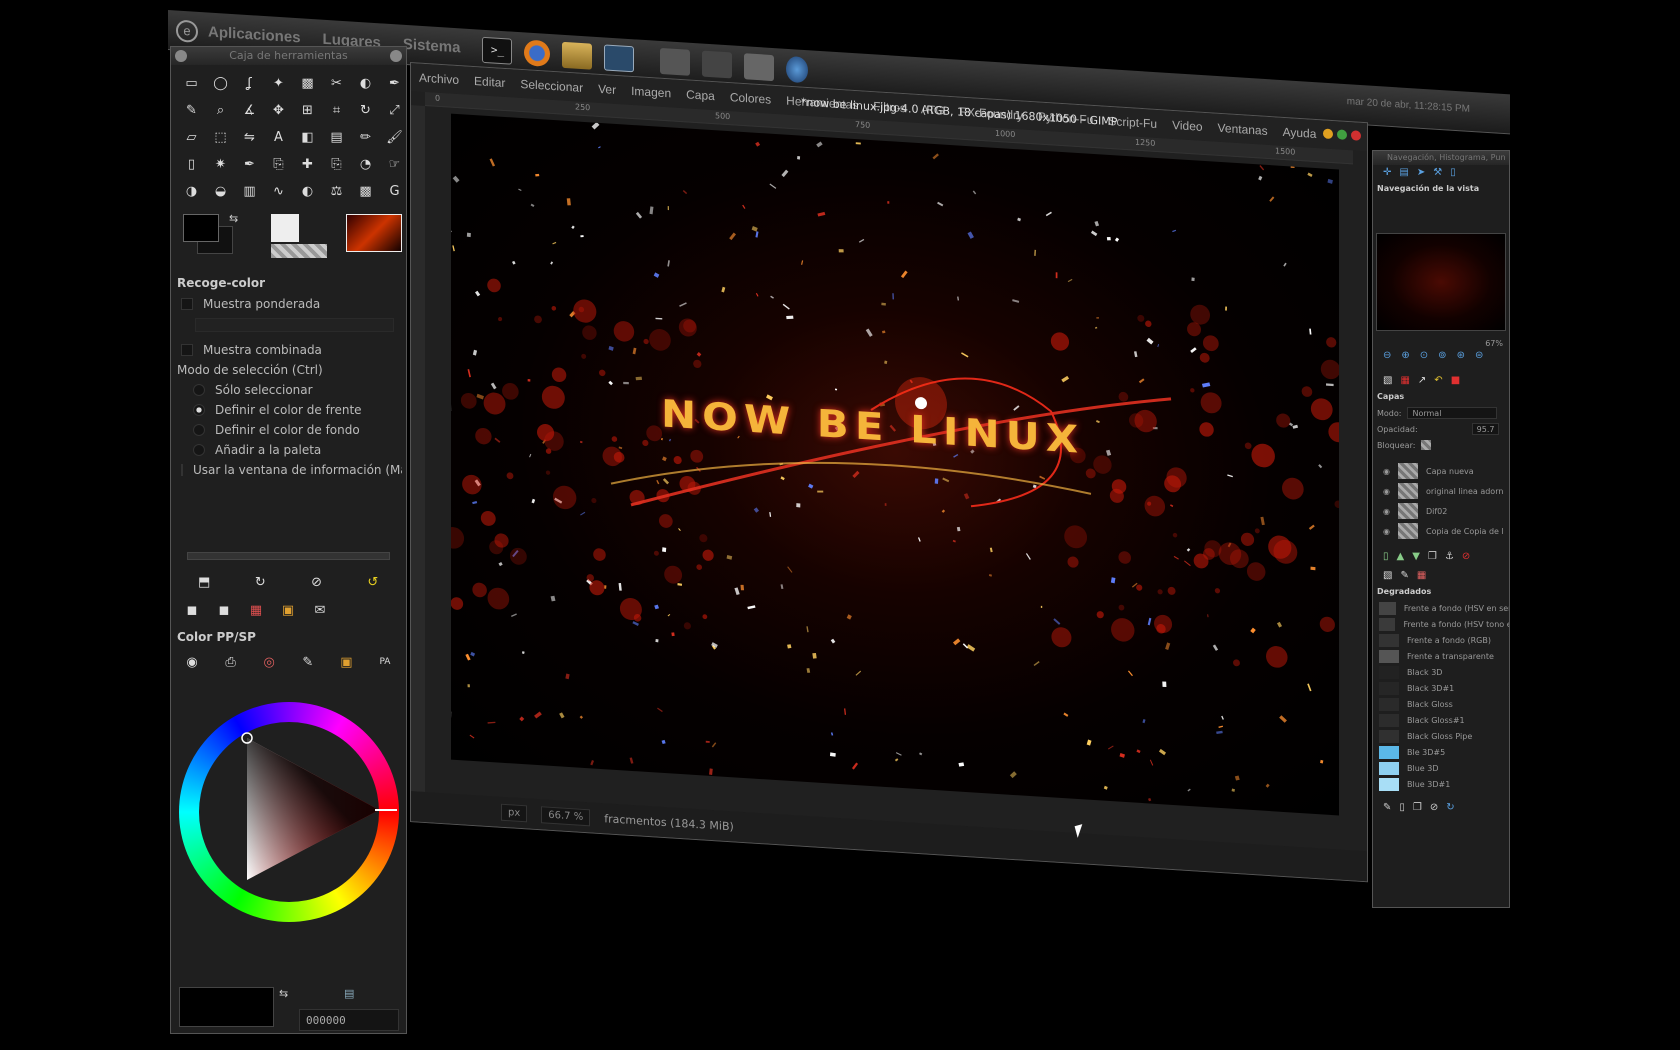  Describe the element at coordinates (1441, 672) in the screenshot. I see `gradient-row: Black 3D` at that location.